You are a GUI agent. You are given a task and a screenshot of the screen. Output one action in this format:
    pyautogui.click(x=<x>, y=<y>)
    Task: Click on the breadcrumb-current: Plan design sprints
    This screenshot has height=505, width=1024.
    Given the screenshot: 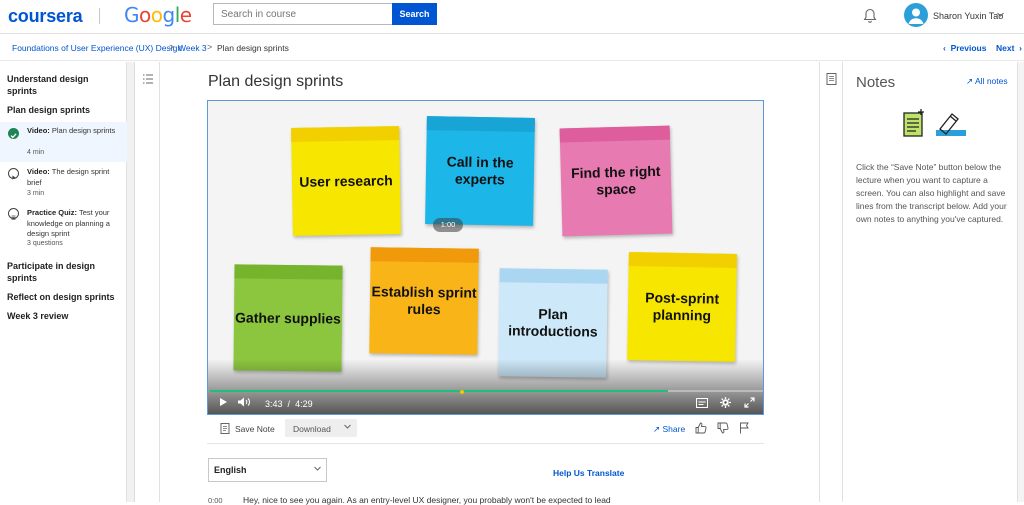 What is the action you would take?
    pyautogui.click(x=253, y=48)
    